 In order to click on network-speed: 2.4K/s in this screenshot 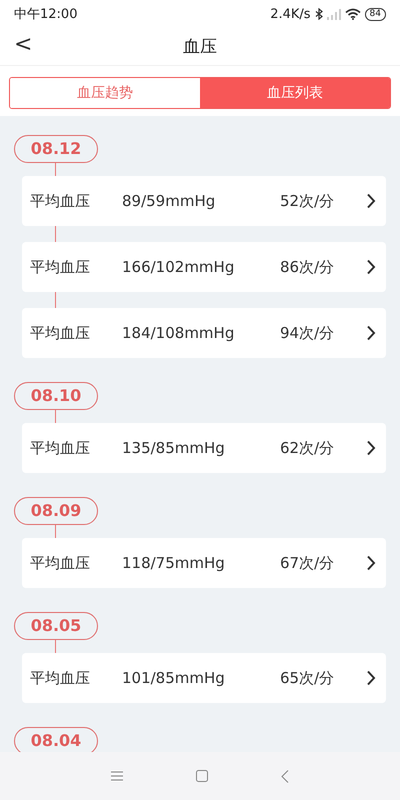, I will do `click(290, 14)`.